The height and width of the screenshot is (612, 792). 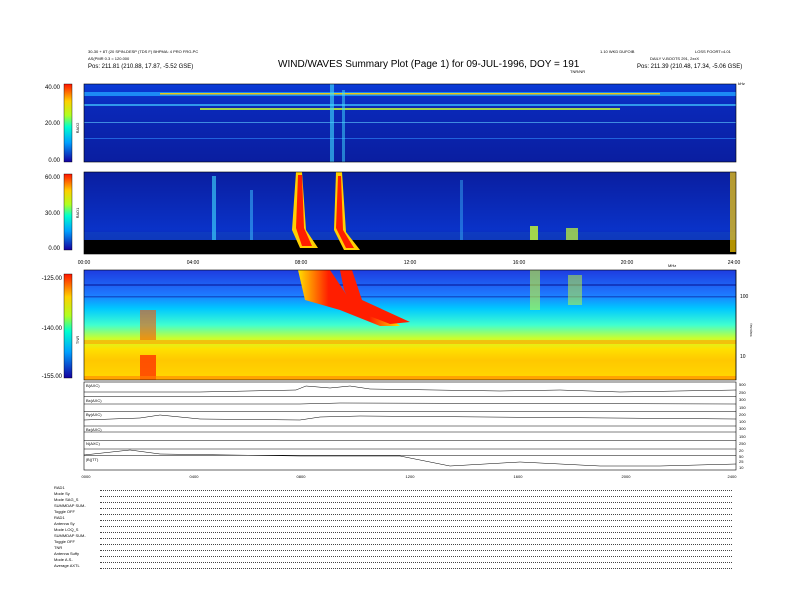 I want to click on rad2-cbar-tick: 20.00, so click(x=53, y=124).